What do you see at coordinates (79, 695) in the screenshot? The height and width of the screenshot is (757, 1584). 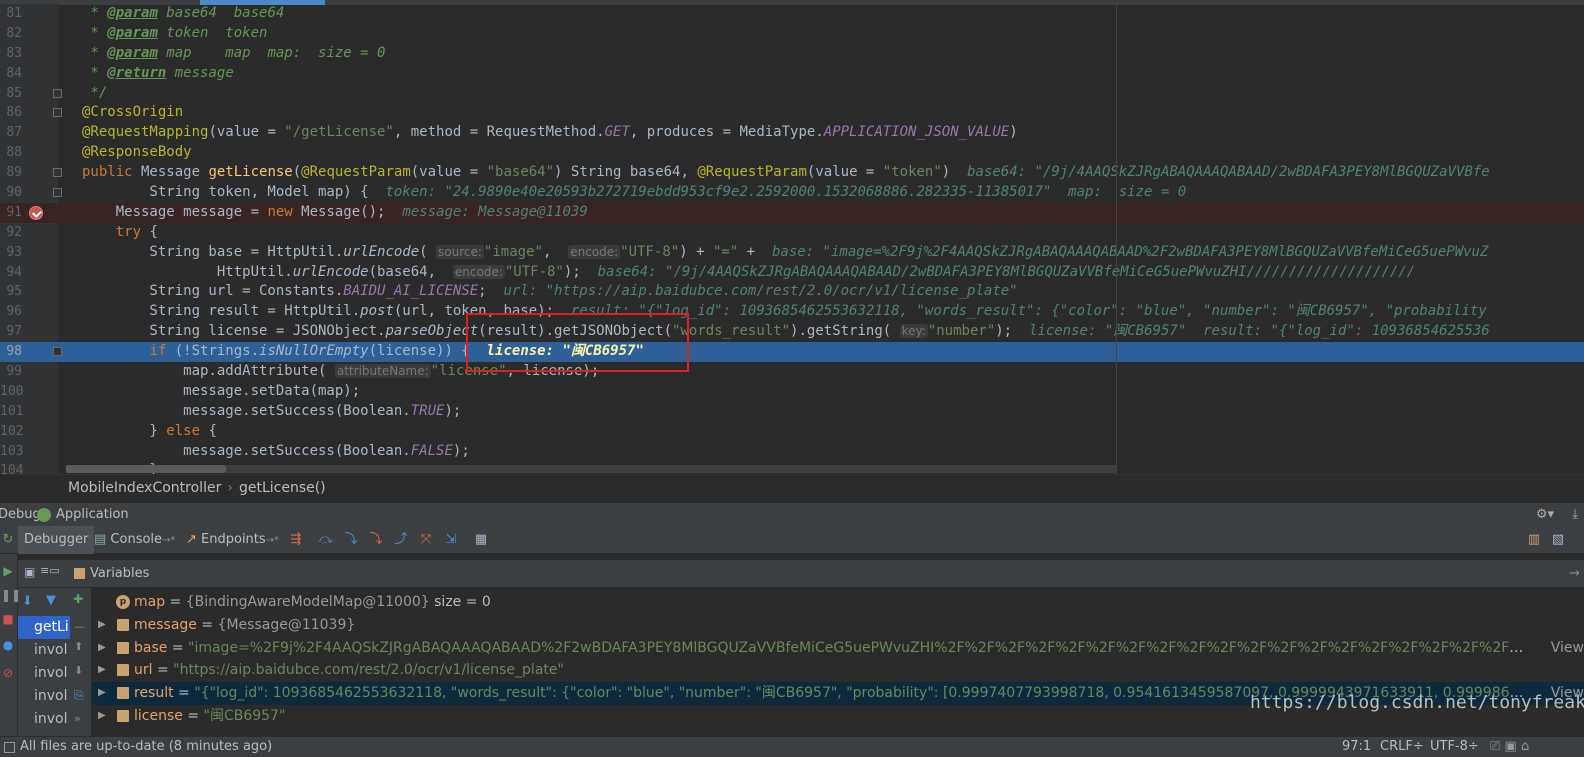 I see `copy-icon: ⎘` at bounding box center [79, 695].